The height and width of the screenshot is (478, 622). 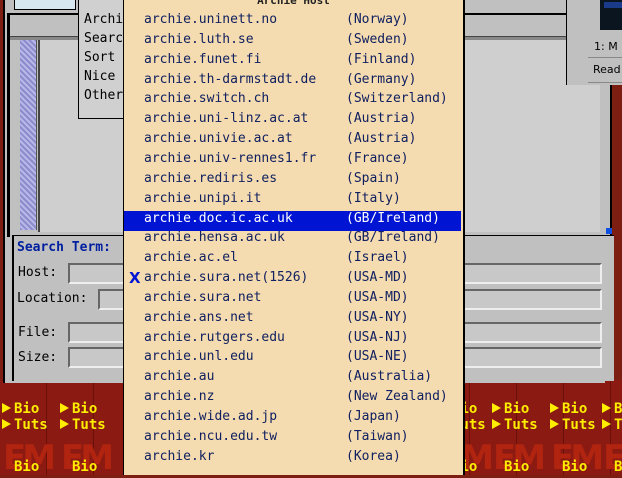 What do you see at coordinates (292, 22) in the screenshot?
I see `host-option: archie.uninett.no (Norway)` at bounding box center [292, 22].